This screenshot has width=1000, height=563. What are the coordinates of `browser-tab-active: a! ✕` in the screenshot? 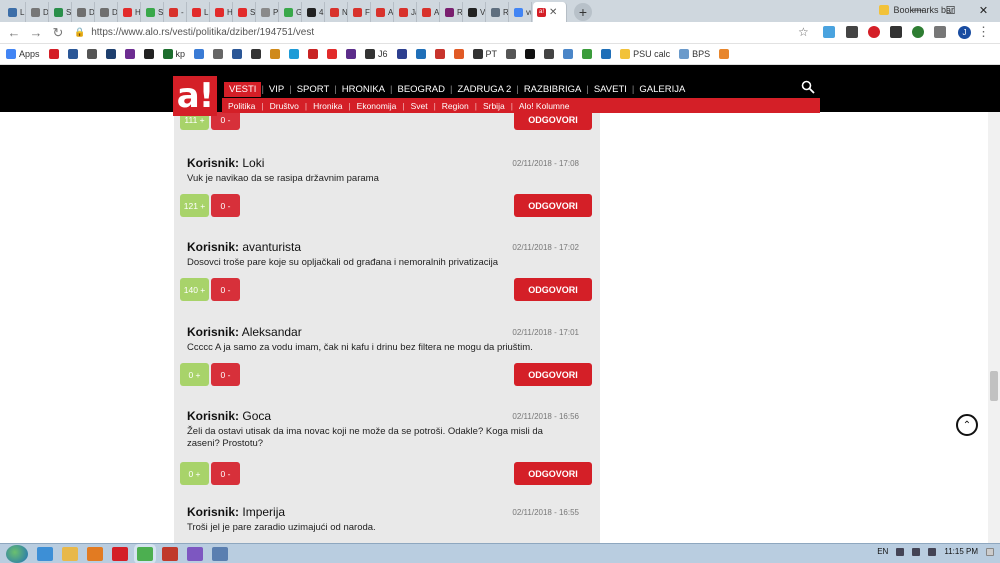 It's located at (550, 12).